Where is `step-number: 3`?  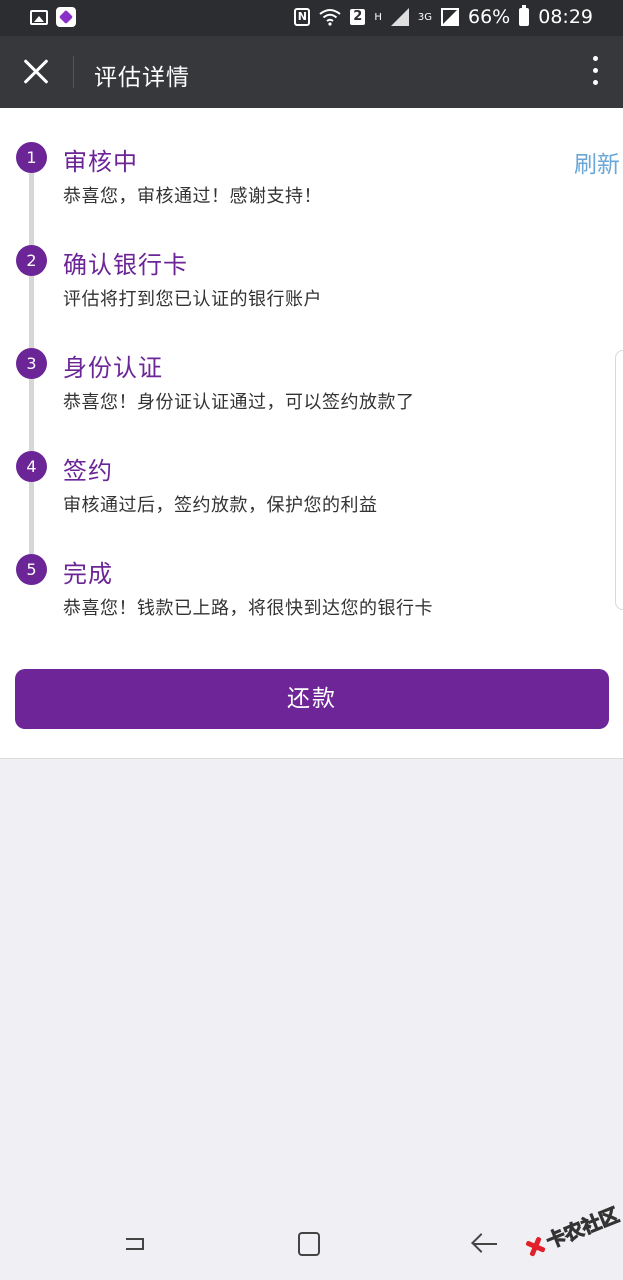
step-number: 3 is located at coordinates (31, 363).